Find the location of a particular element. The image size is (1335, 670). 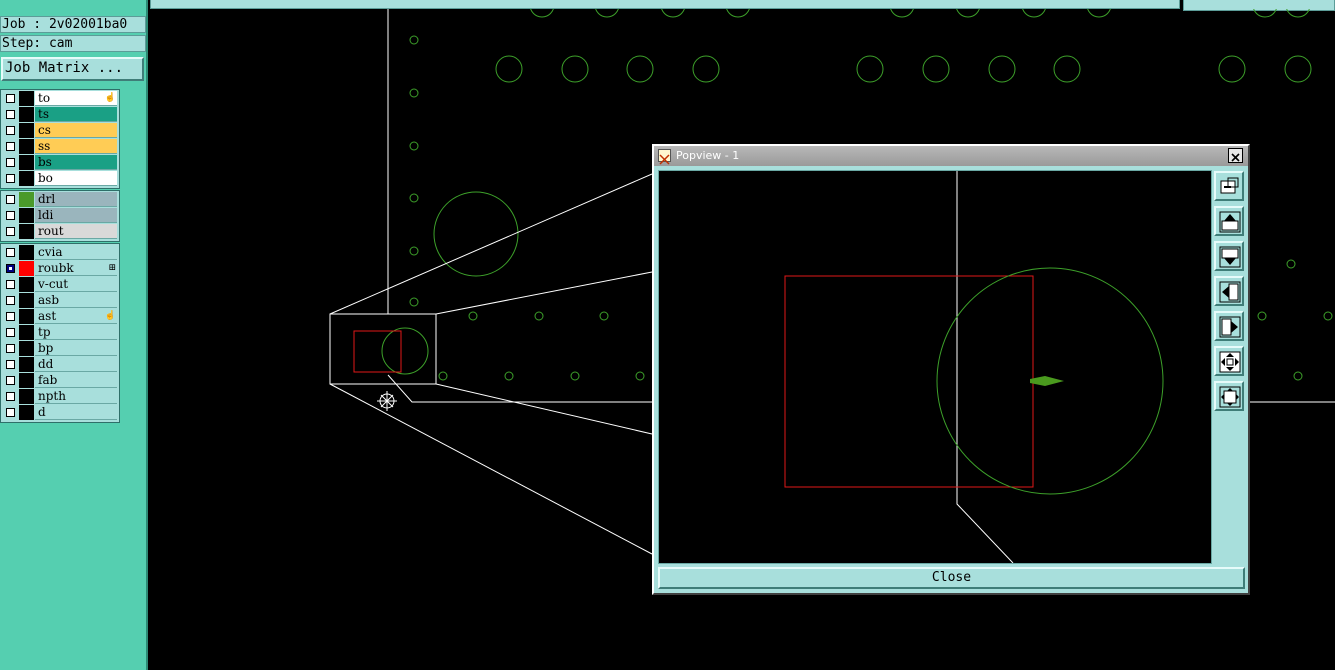

layer-row-bs: bs is located at coordinates (60, 163).